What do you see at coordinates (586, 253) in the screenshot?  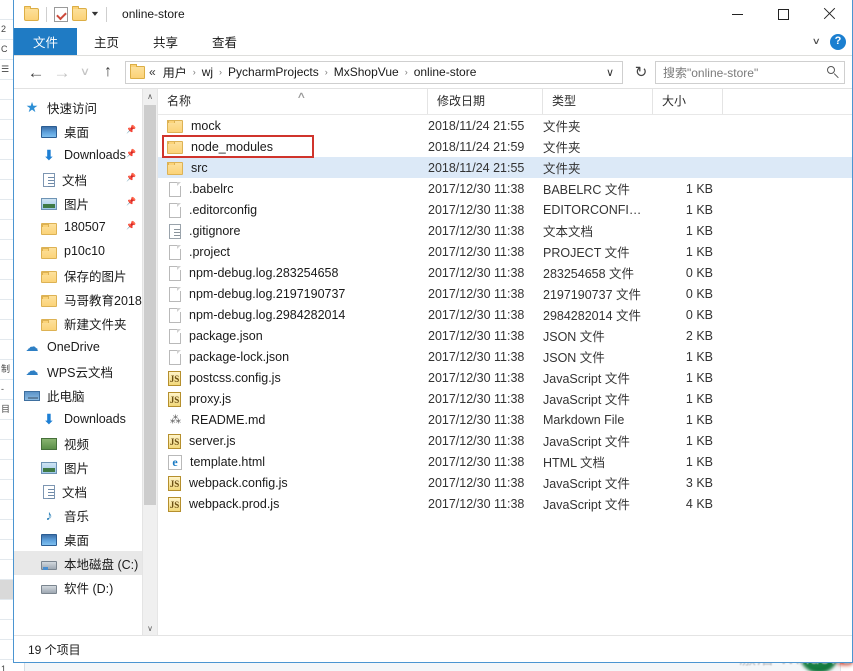 I see `file-type-cell: PROJECT 文件` at bounding box center [586, 253].